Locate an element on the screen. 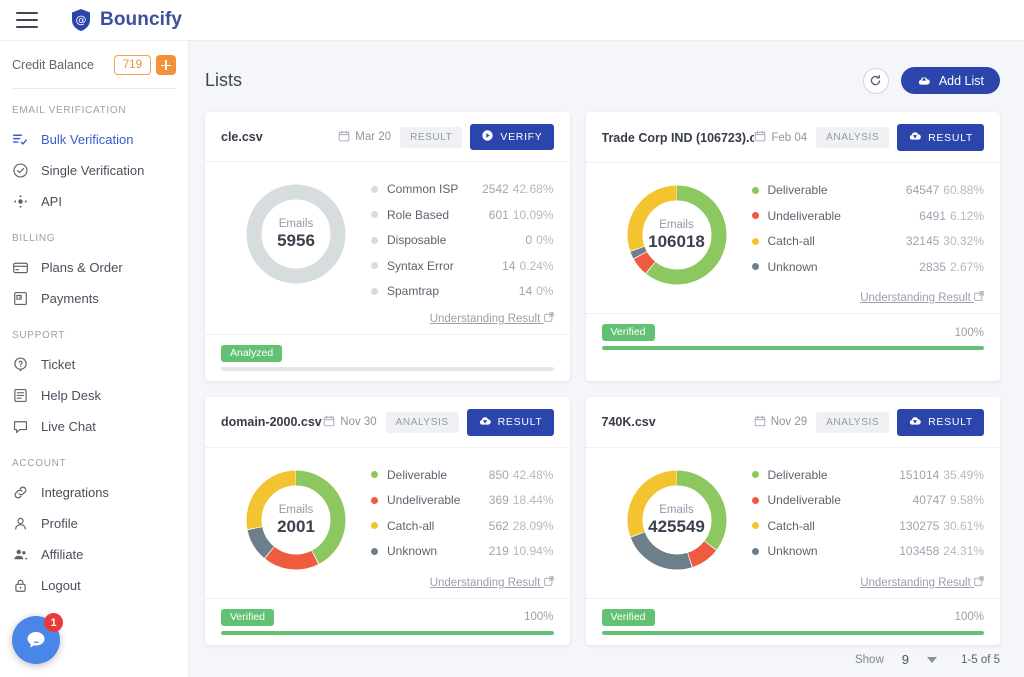  page-size-value: 9 is located at coordinates (905, 659).